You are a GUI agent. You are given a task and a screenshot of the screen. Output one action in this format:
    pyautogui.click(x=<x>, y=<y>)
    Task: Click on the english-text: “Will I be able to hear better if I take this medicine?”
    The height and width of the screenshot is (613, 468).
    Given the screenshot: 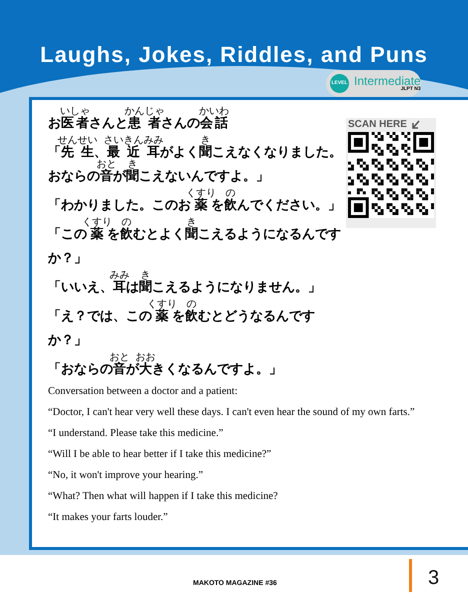 What is the action you would take?
    pyautogui.click(x=160, y=455)
    